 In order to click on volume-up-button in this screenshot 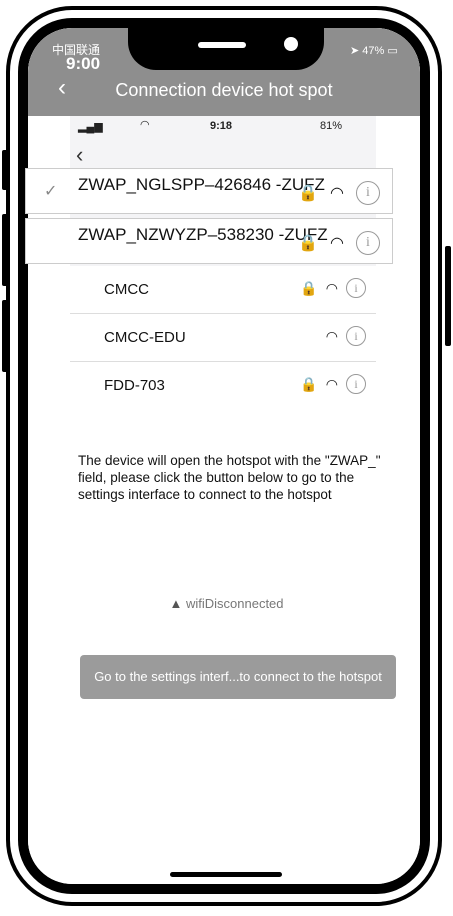, I will do `click(5, 250)`.